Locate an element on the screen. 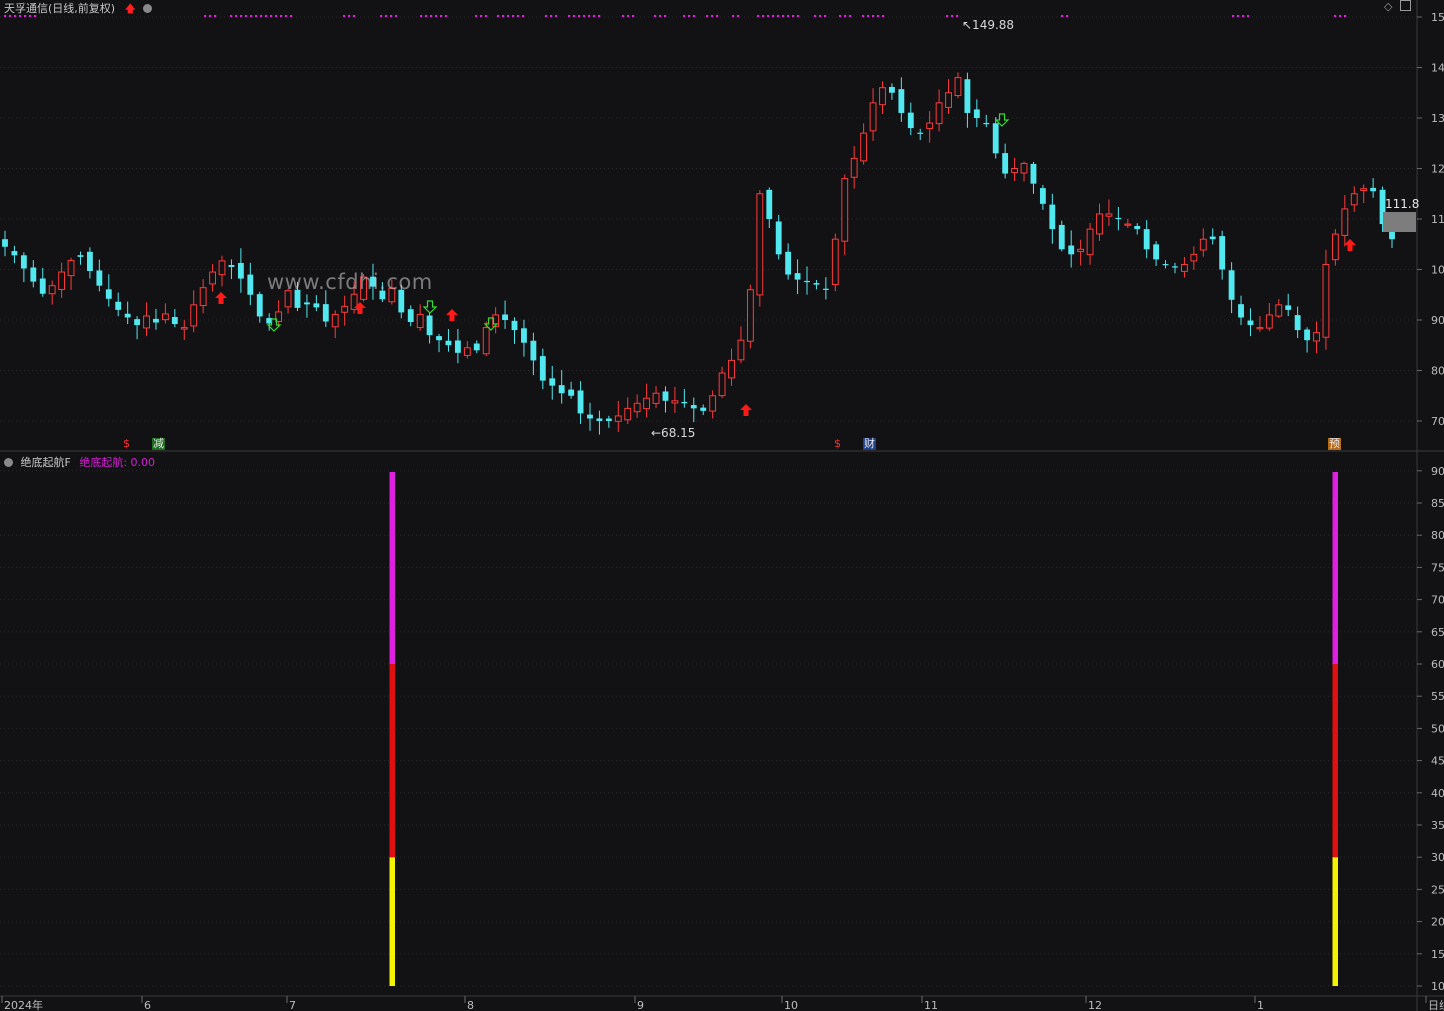 Image resolution: width=1444 pixels, height=1011 pixels. indicator-axis-label: 90 is located at coordinates (1437, 471).